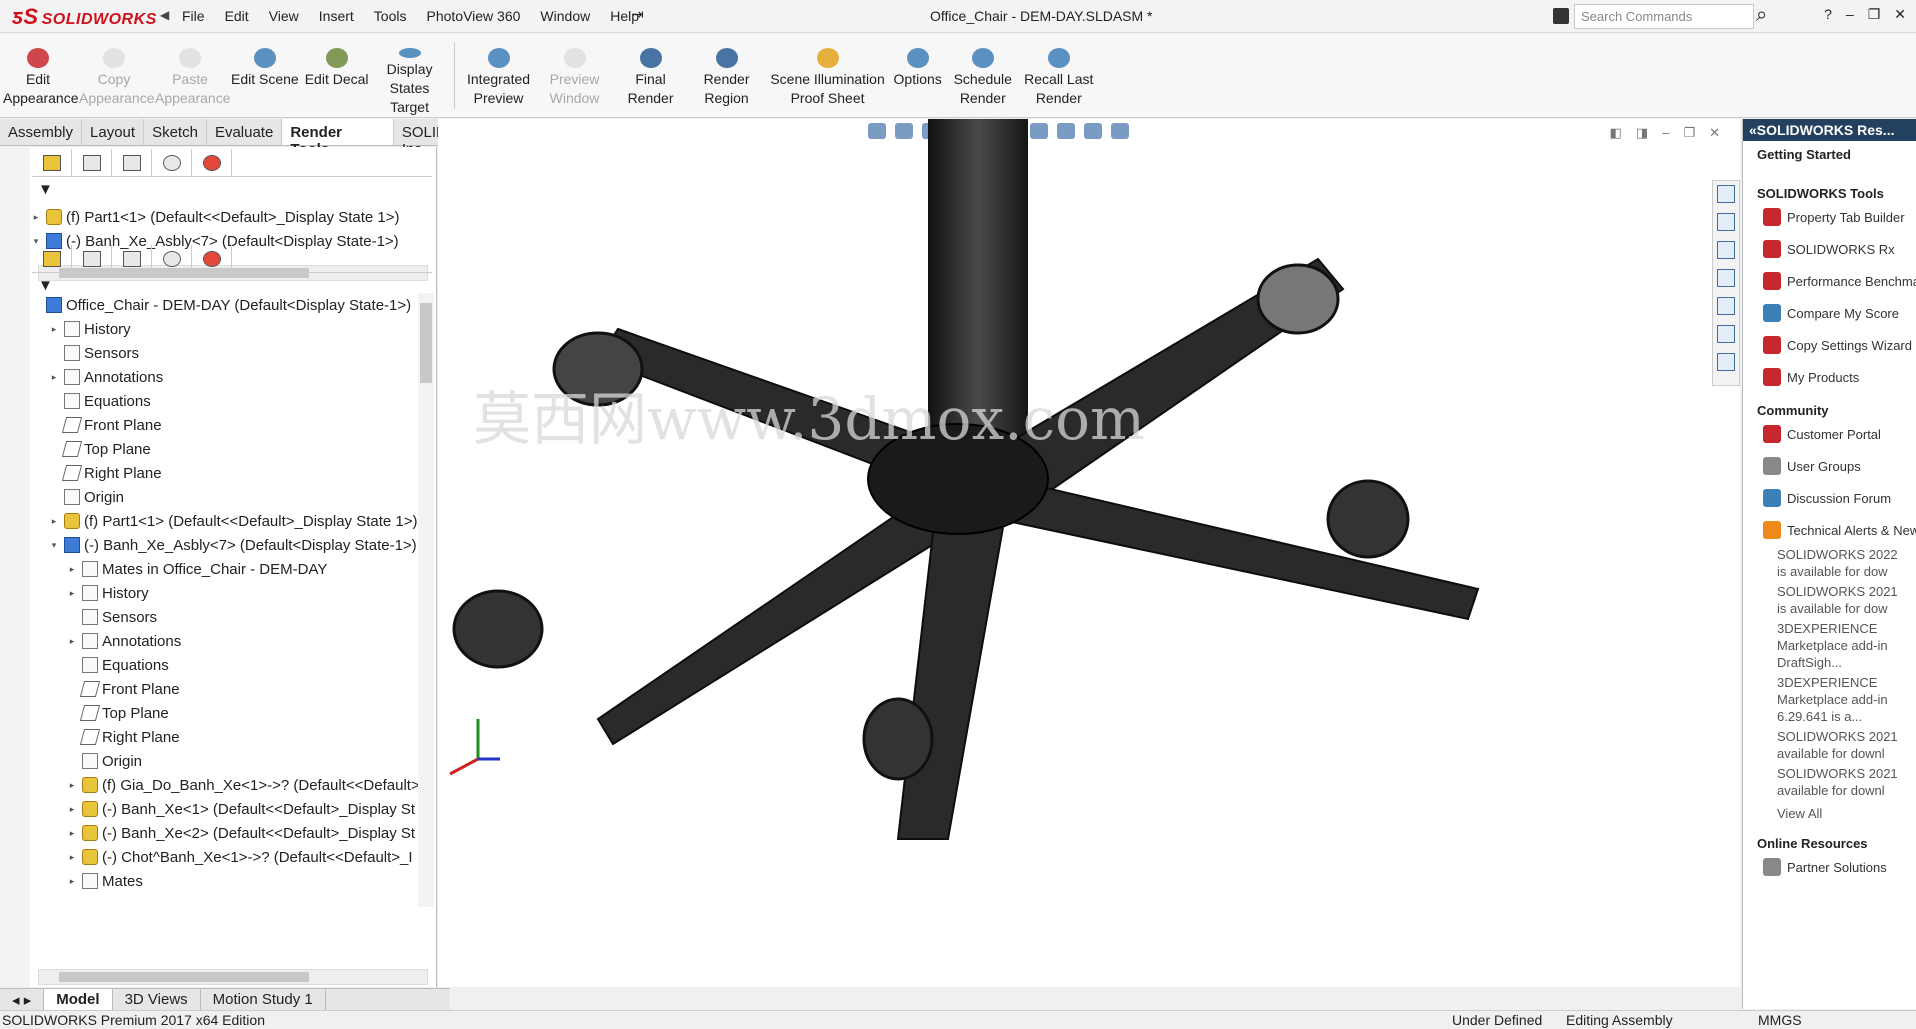 This screenshot has width=1916, height=1029. Describe the element at coordinates (240, 641) in the screenshot. I see `tree-node: ▸ Annotations` at that location.